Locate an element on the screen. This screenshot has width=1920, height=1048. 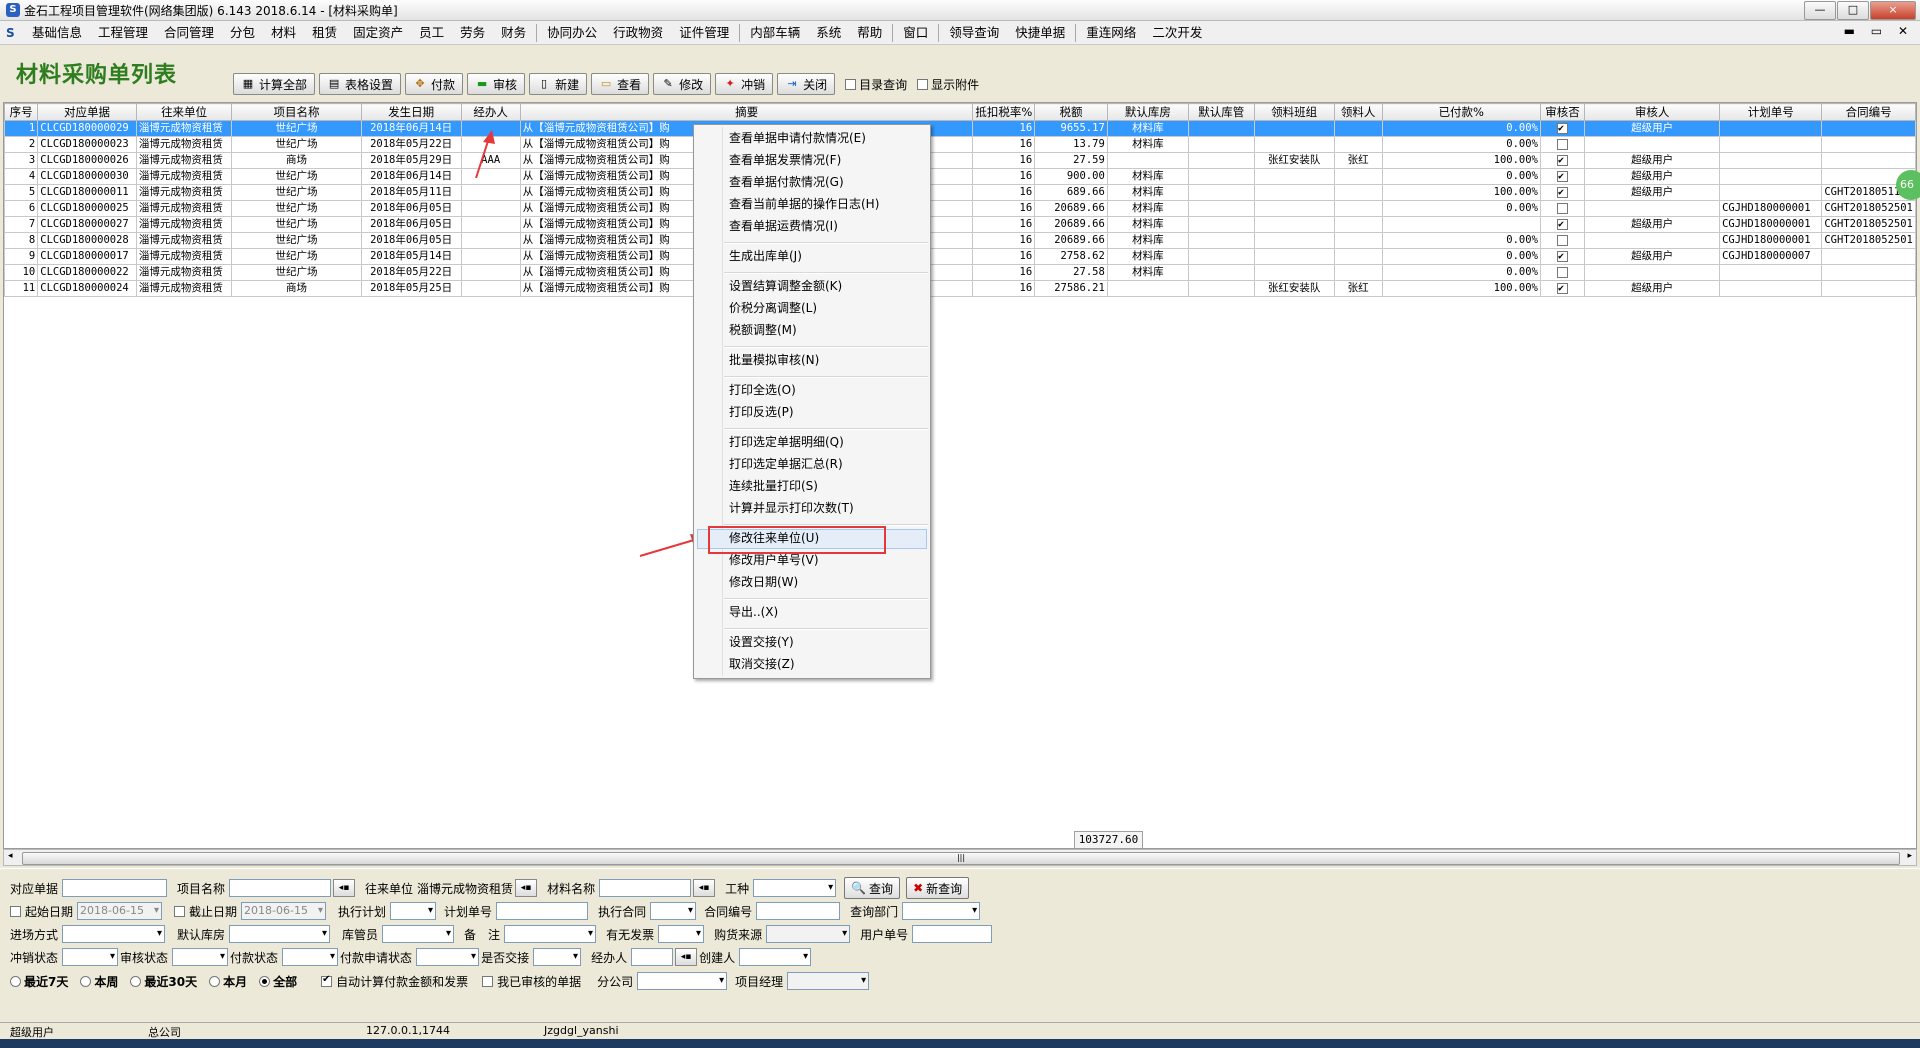
menu-item-13: 内部车辆 is located at coordinates (775, 32).